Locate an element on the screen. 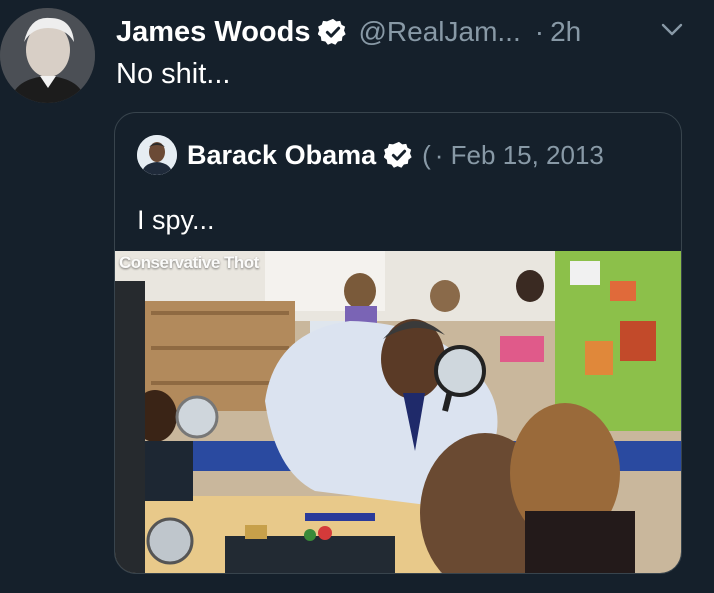 The image size is (714, 593). tweet-header: James Woods @RealJam... · 2h is located at coordinates (406, 32).